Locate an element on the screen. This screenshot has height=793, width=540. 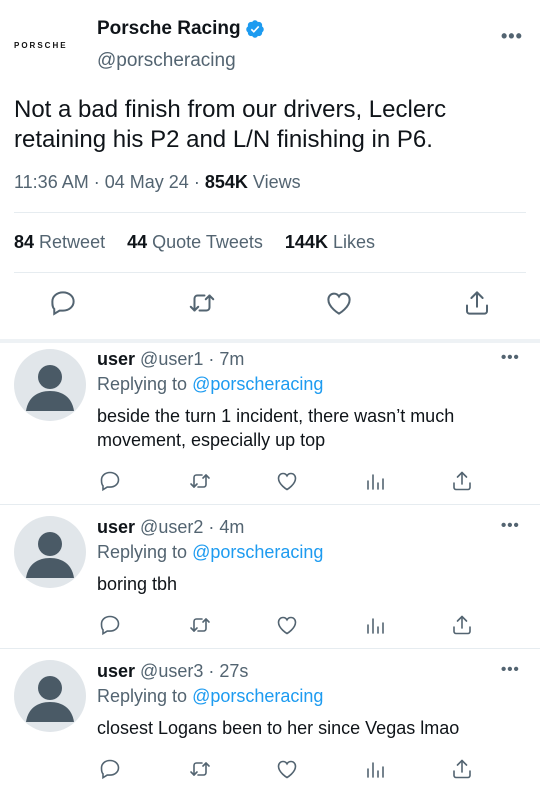
reply-header: user @user1 · 7m is located at coordinates (170, 359).